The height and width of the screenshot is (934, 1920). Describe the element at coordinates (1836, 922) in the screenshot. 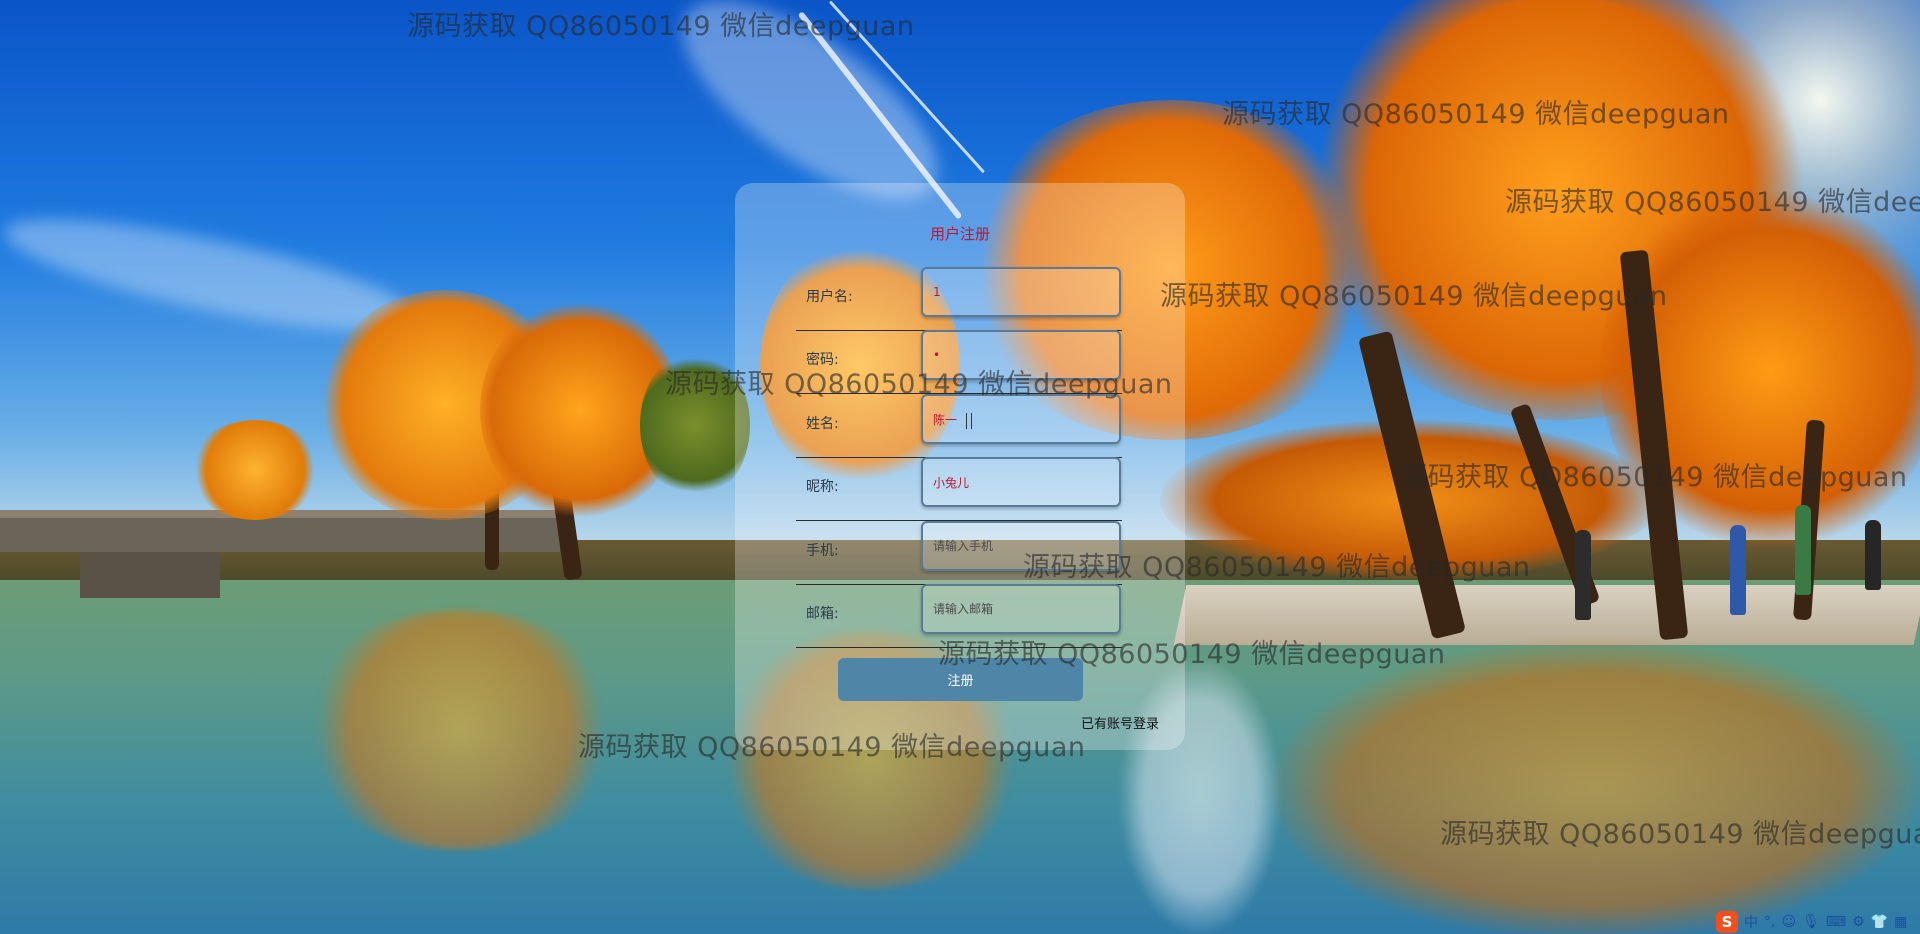

I see `keyboard-icon: ⌨` at that location.